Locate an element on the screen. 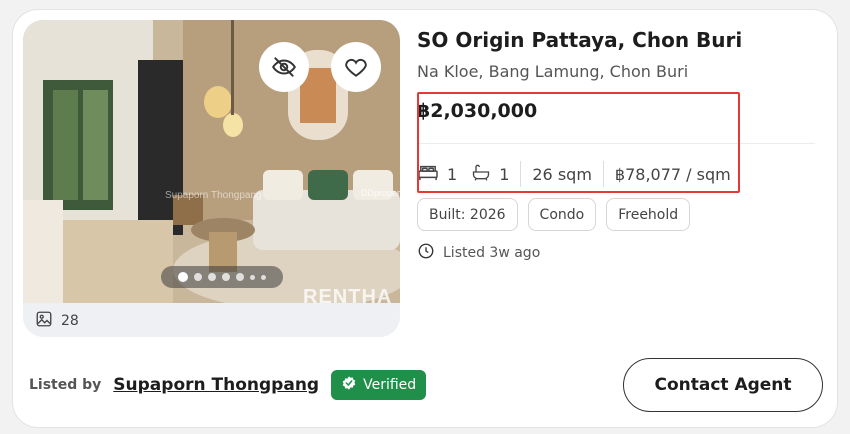  heart-icon is located at coordinates (356, 67).